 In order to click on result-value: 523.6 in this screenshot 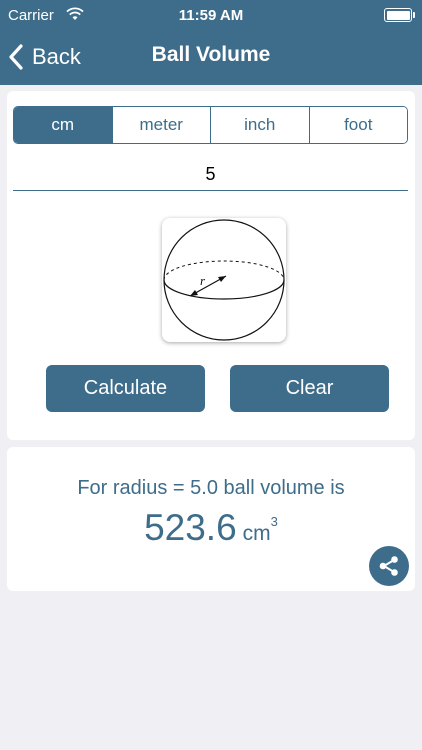, I will do `click(190, 527)`.